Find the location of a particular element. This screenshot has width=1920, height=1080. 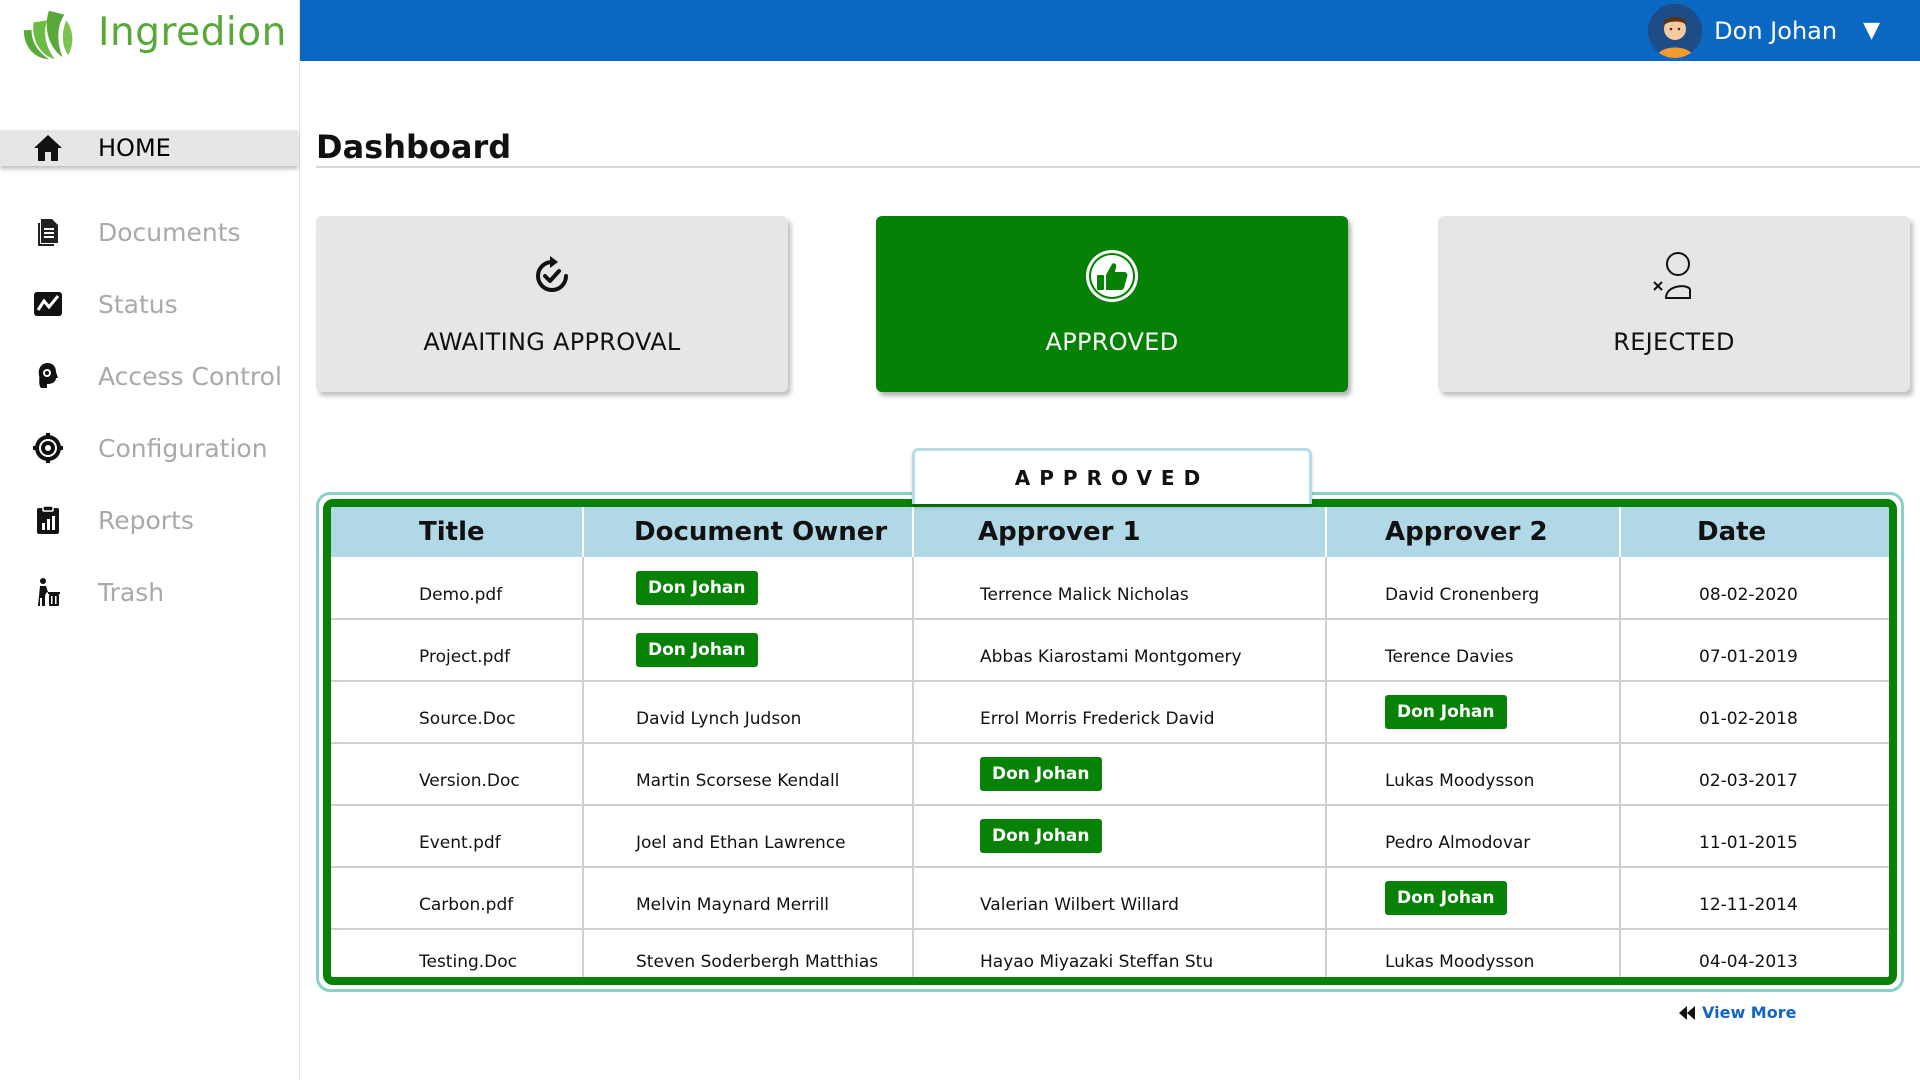

card-label: APPROVED is located at coordinates (1112, 342).